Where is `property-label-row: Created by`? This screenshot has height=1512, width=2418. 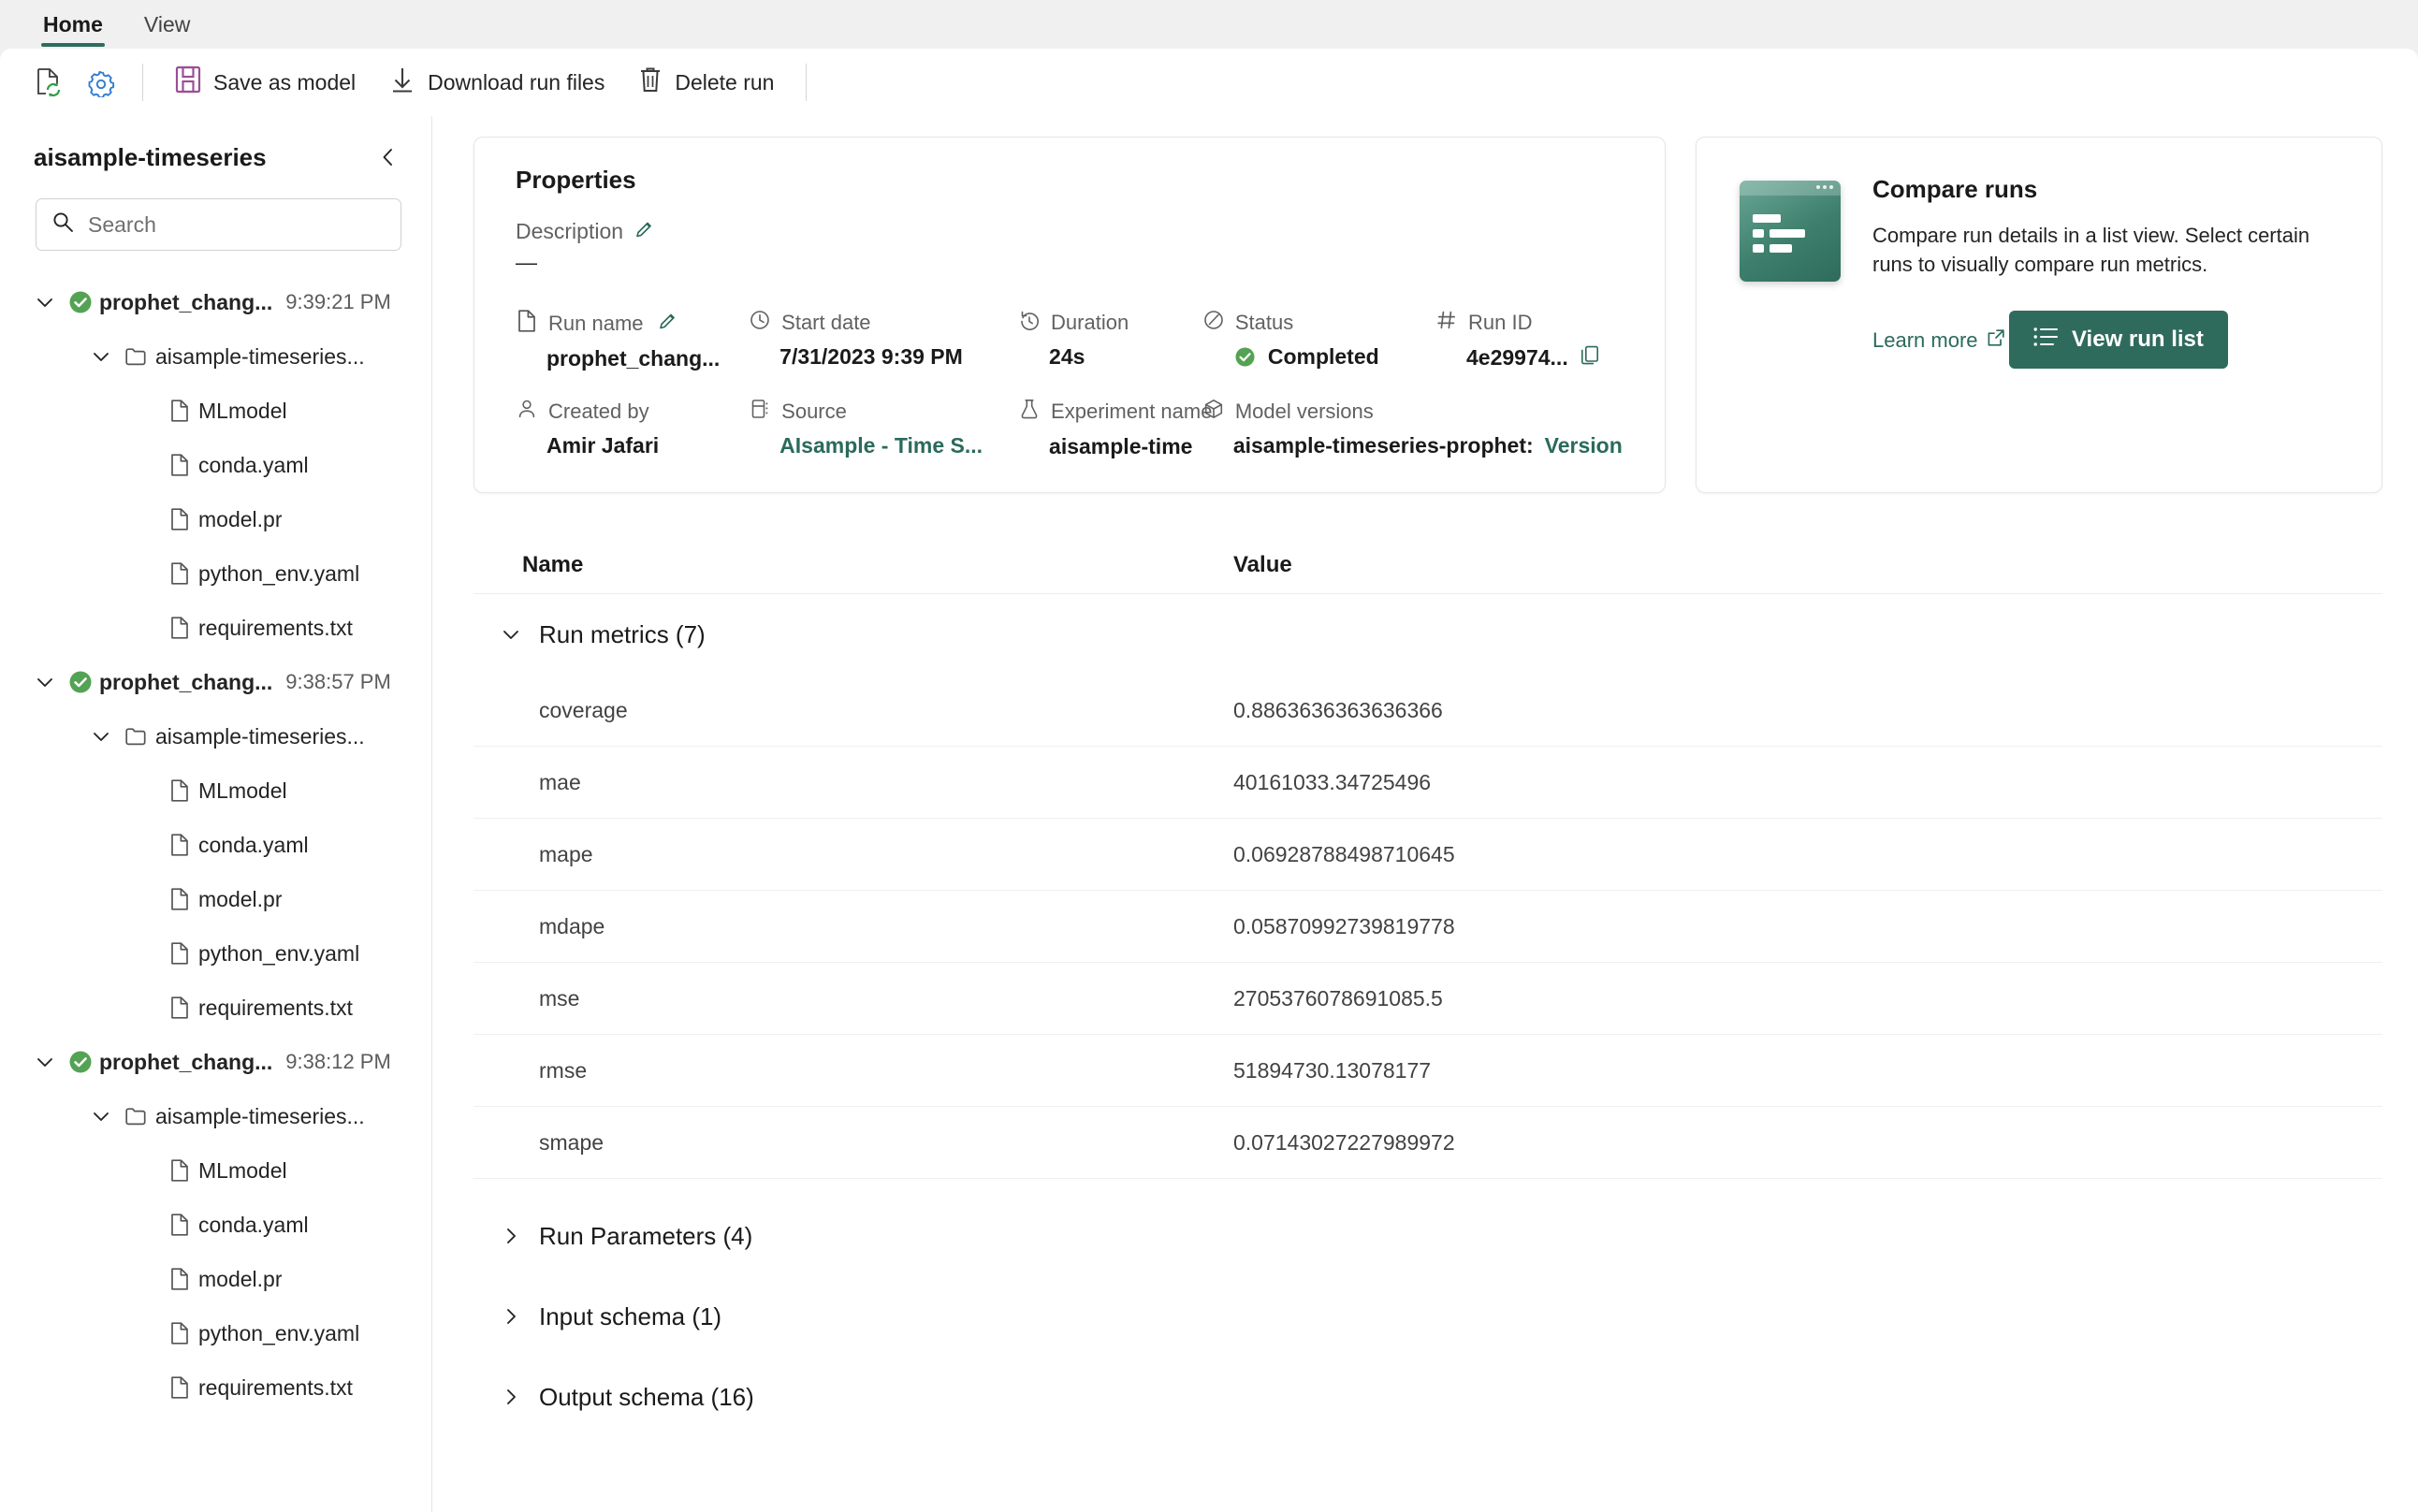
property-label-row: Created by is located at coordinates (628, 412).